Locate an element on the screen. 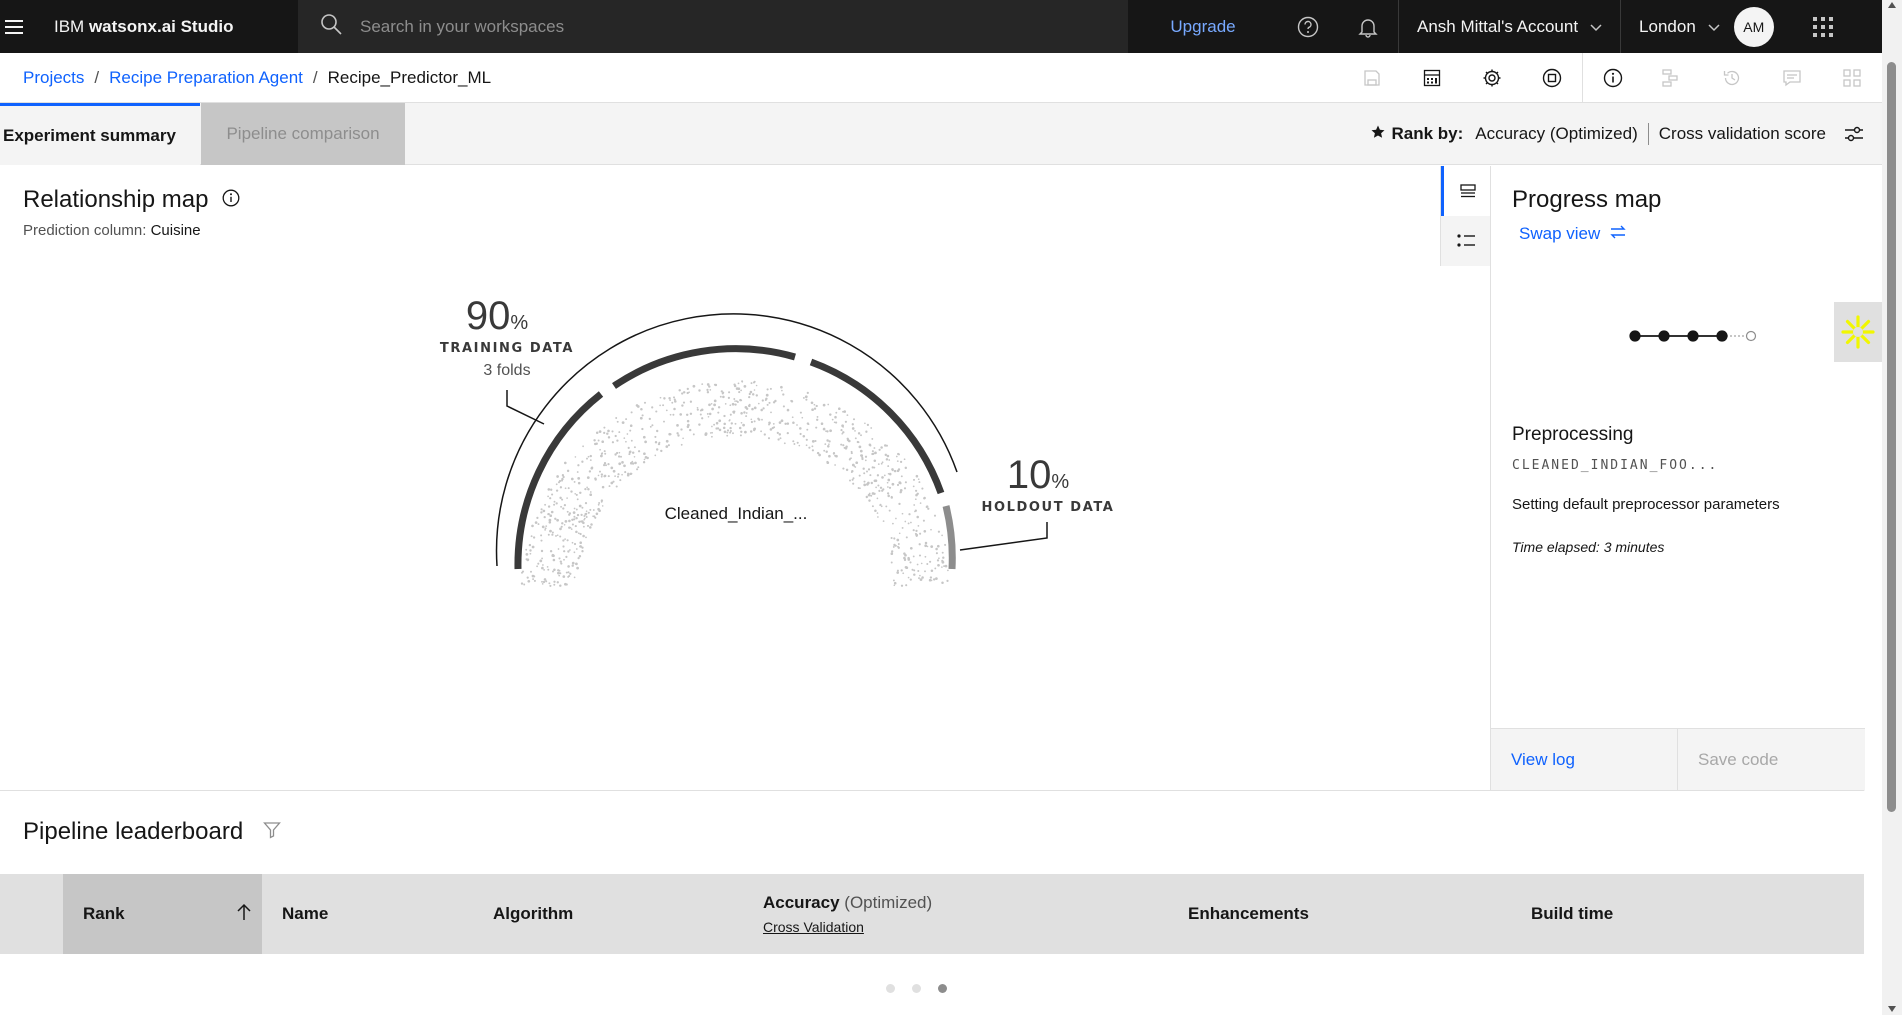 Image resolution: width=1902 pixels, height=1015 pixels. info-icon is located at coordinates (1612, 78).